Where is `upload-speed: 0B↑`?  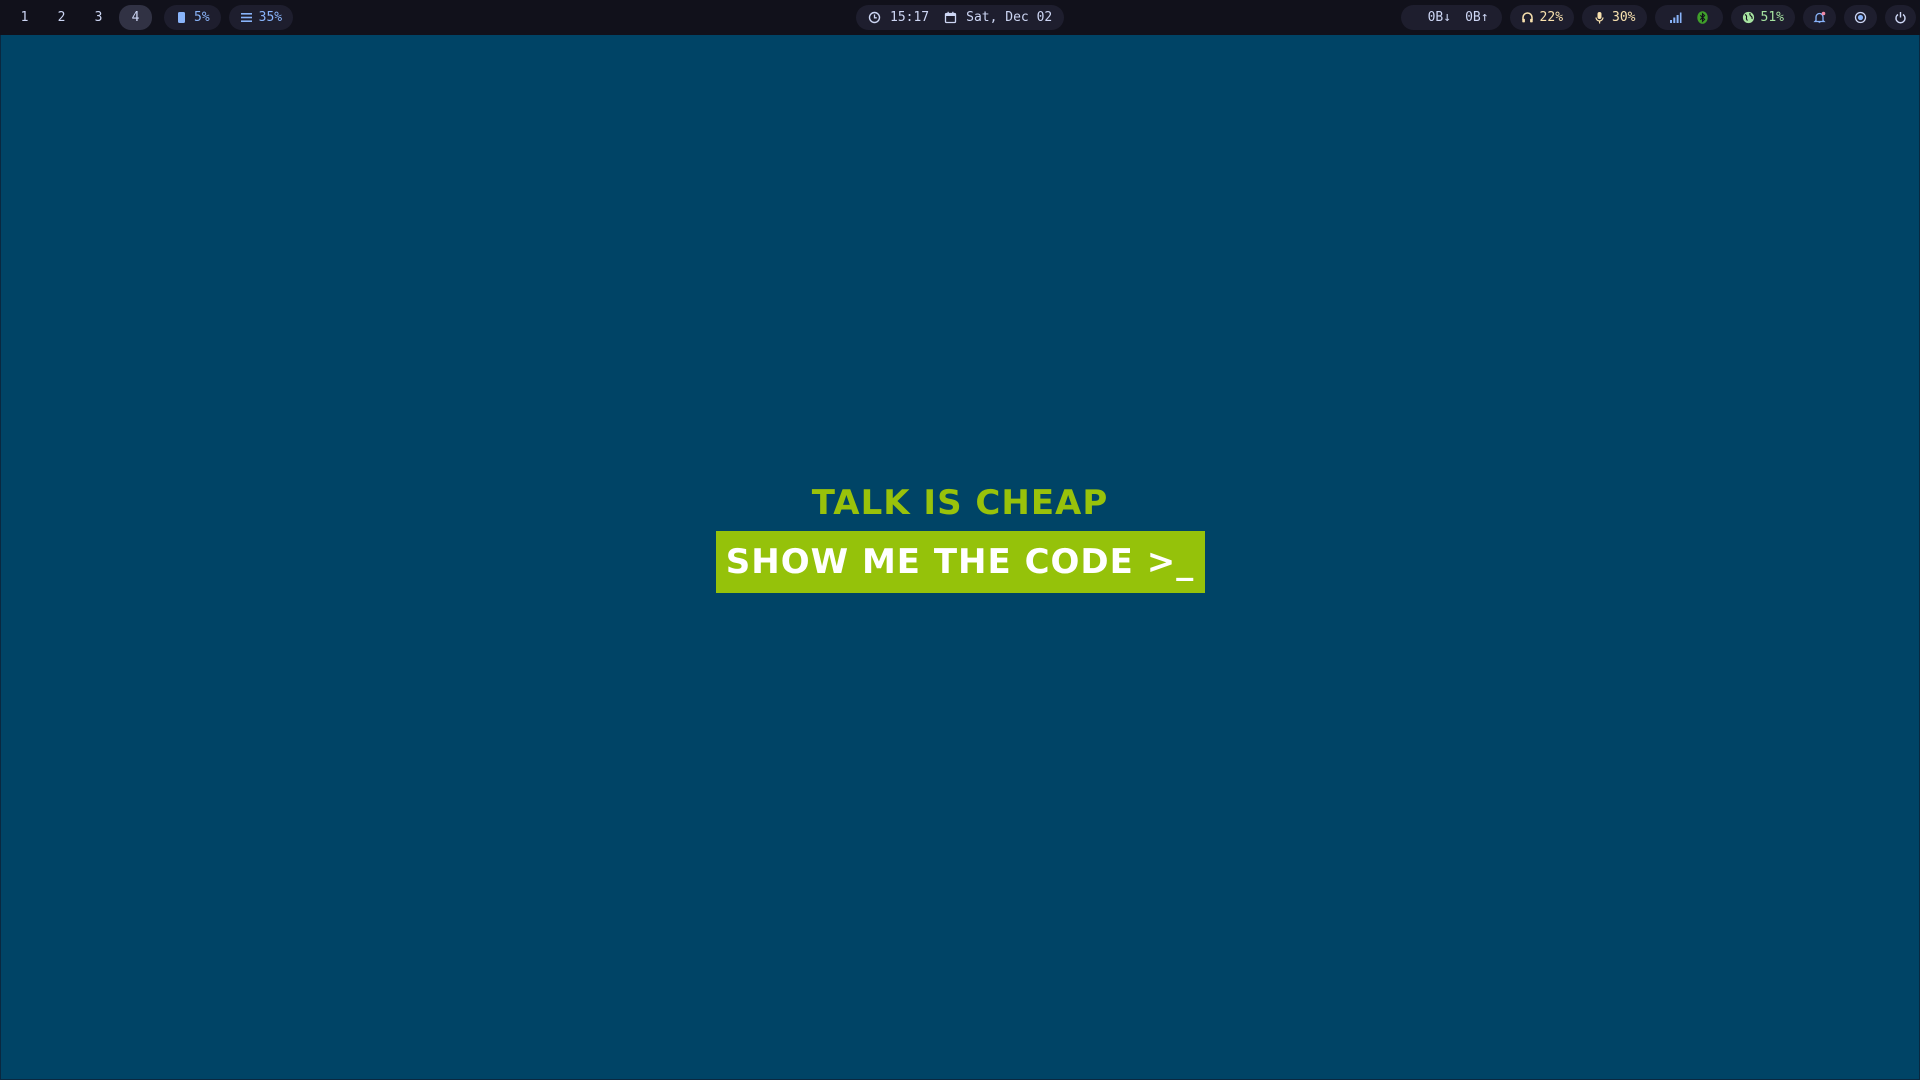
upload-speed: 0B↑ is located at coordinates (1476, 17).